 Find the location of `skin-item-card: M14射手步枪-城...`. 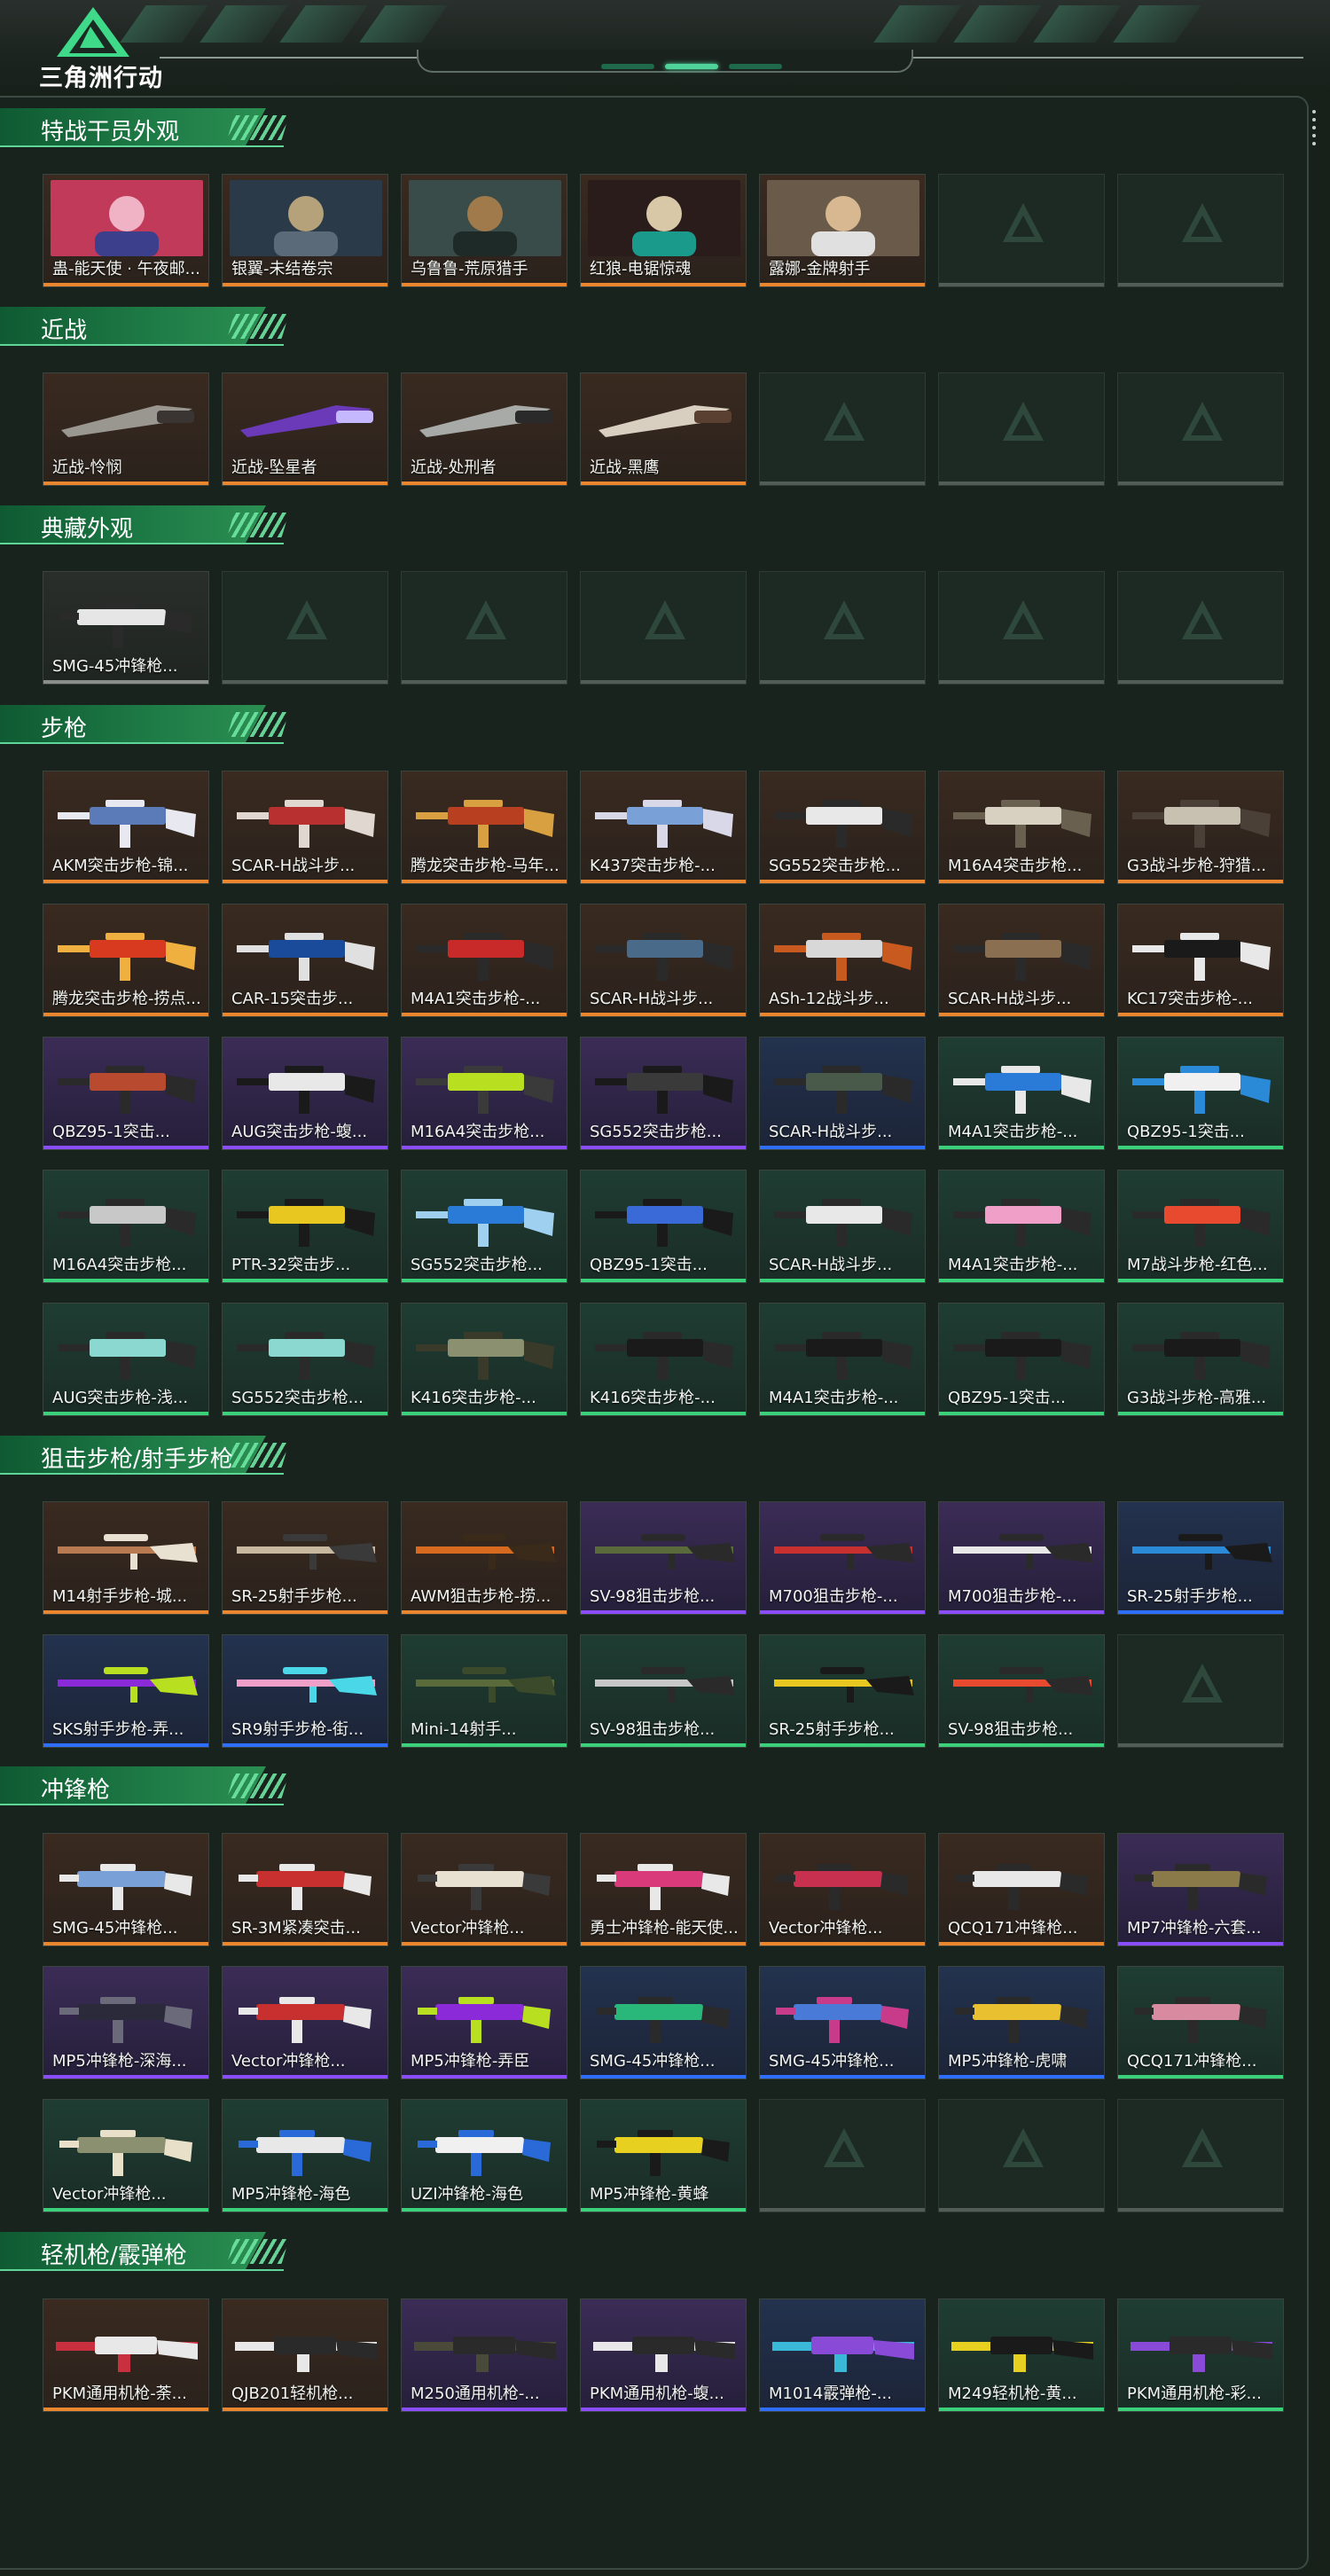

skin-item-card: M14射手步枪-城... is located at coordinates (126, 1558).